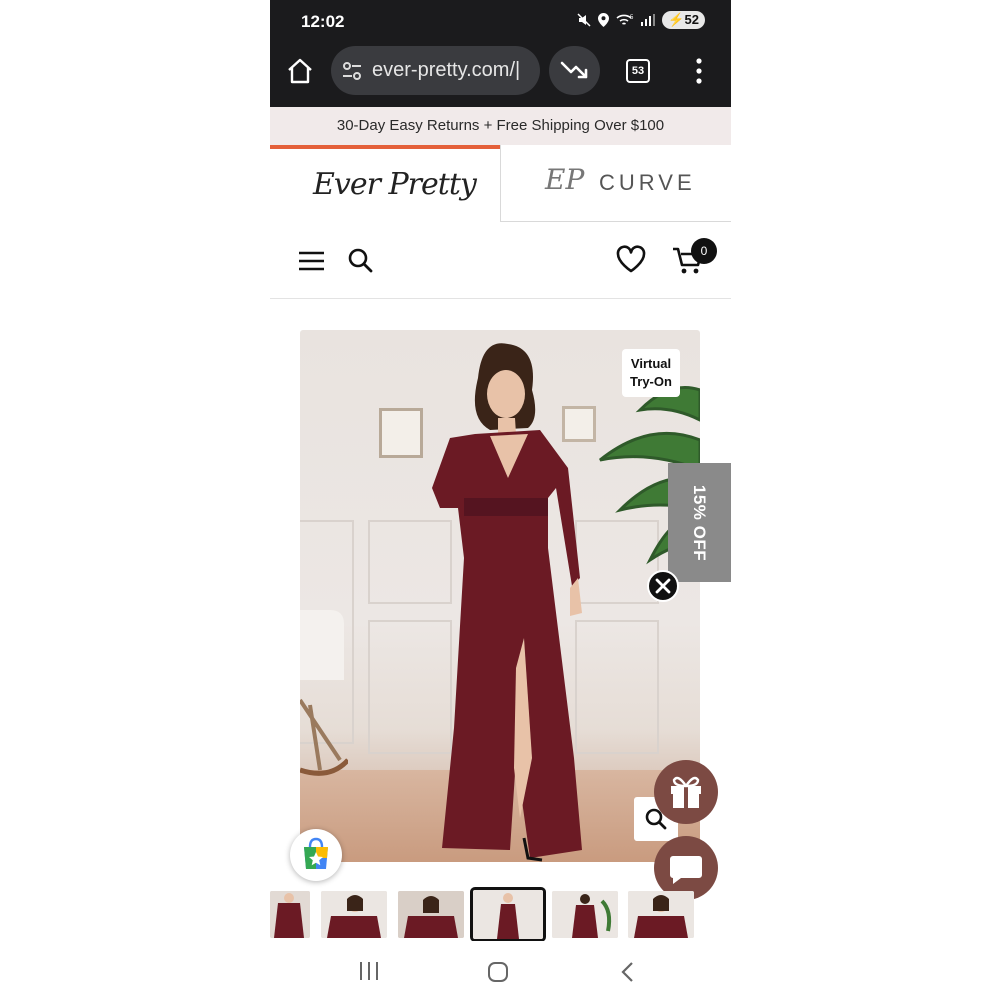 The height and width of the screenshot is (1000, 1000). I want to click on more-vert-icon, so click(699, 71).